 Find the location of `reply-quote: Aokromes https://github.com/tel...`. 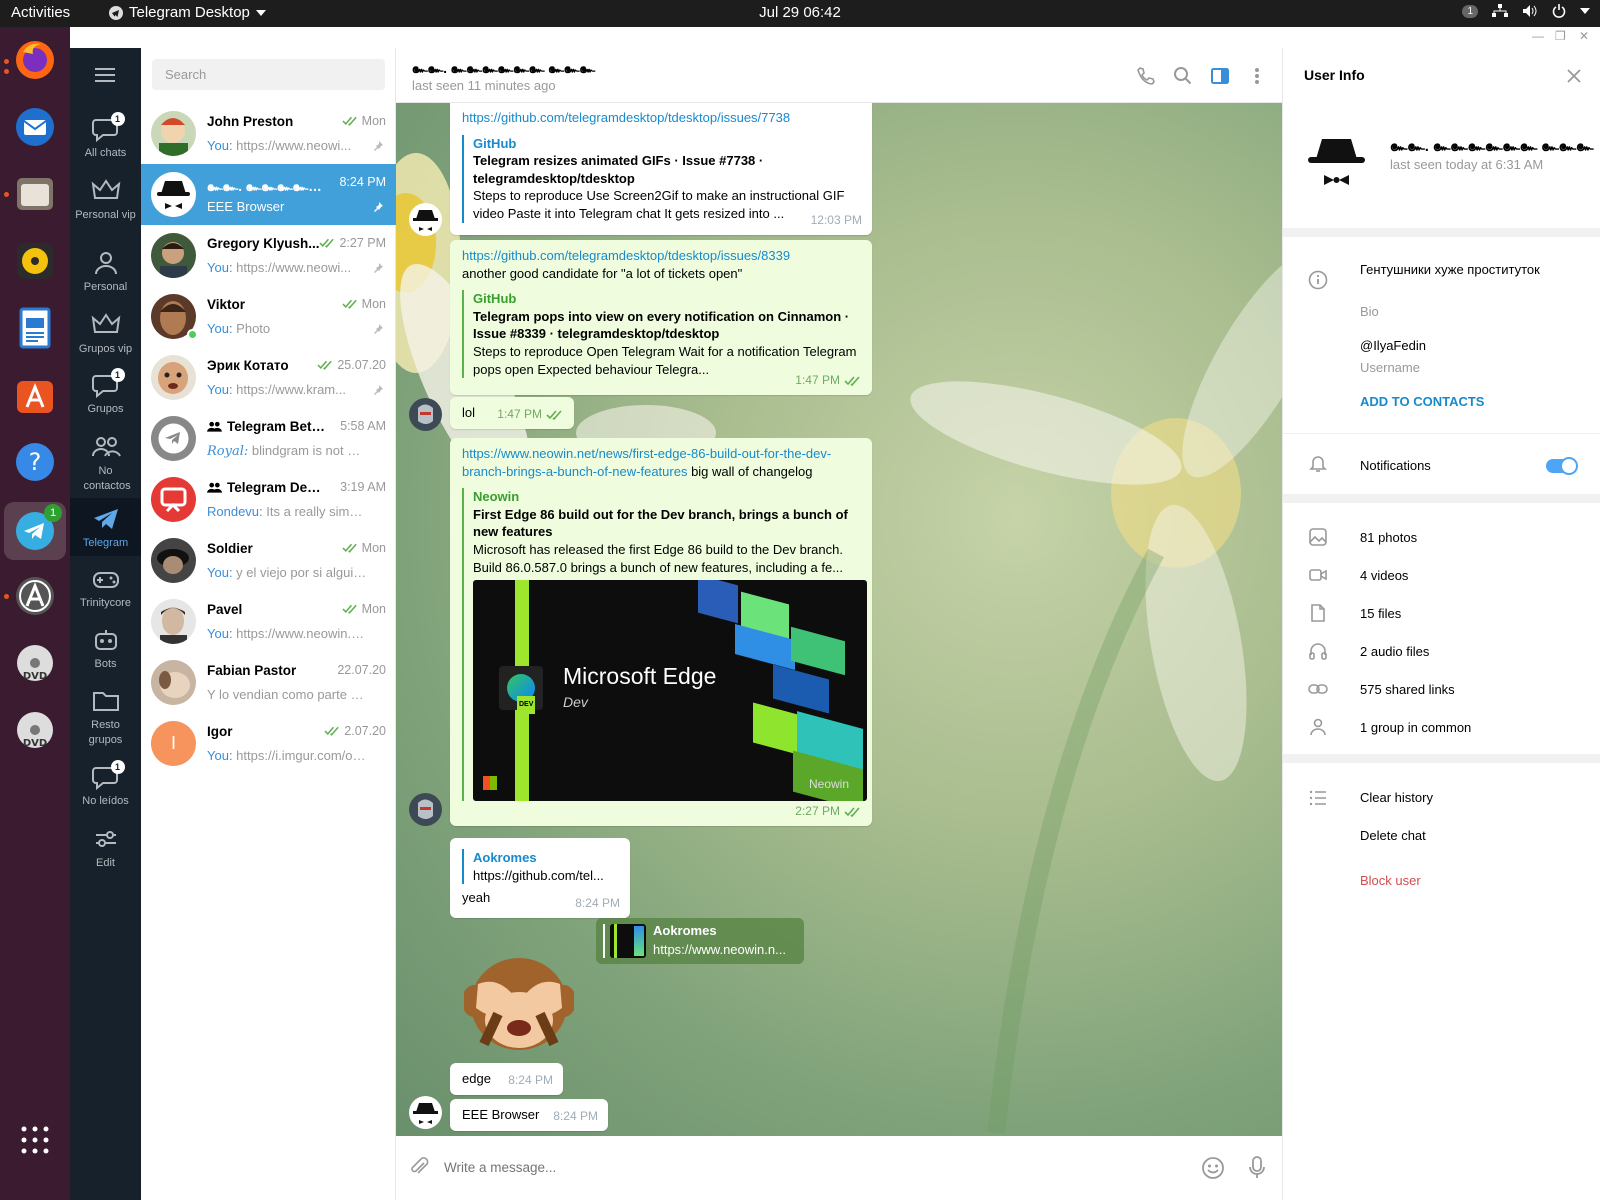

reply-quote: Aokromes https://github.com/tel... is located at coordinates (540, 867).